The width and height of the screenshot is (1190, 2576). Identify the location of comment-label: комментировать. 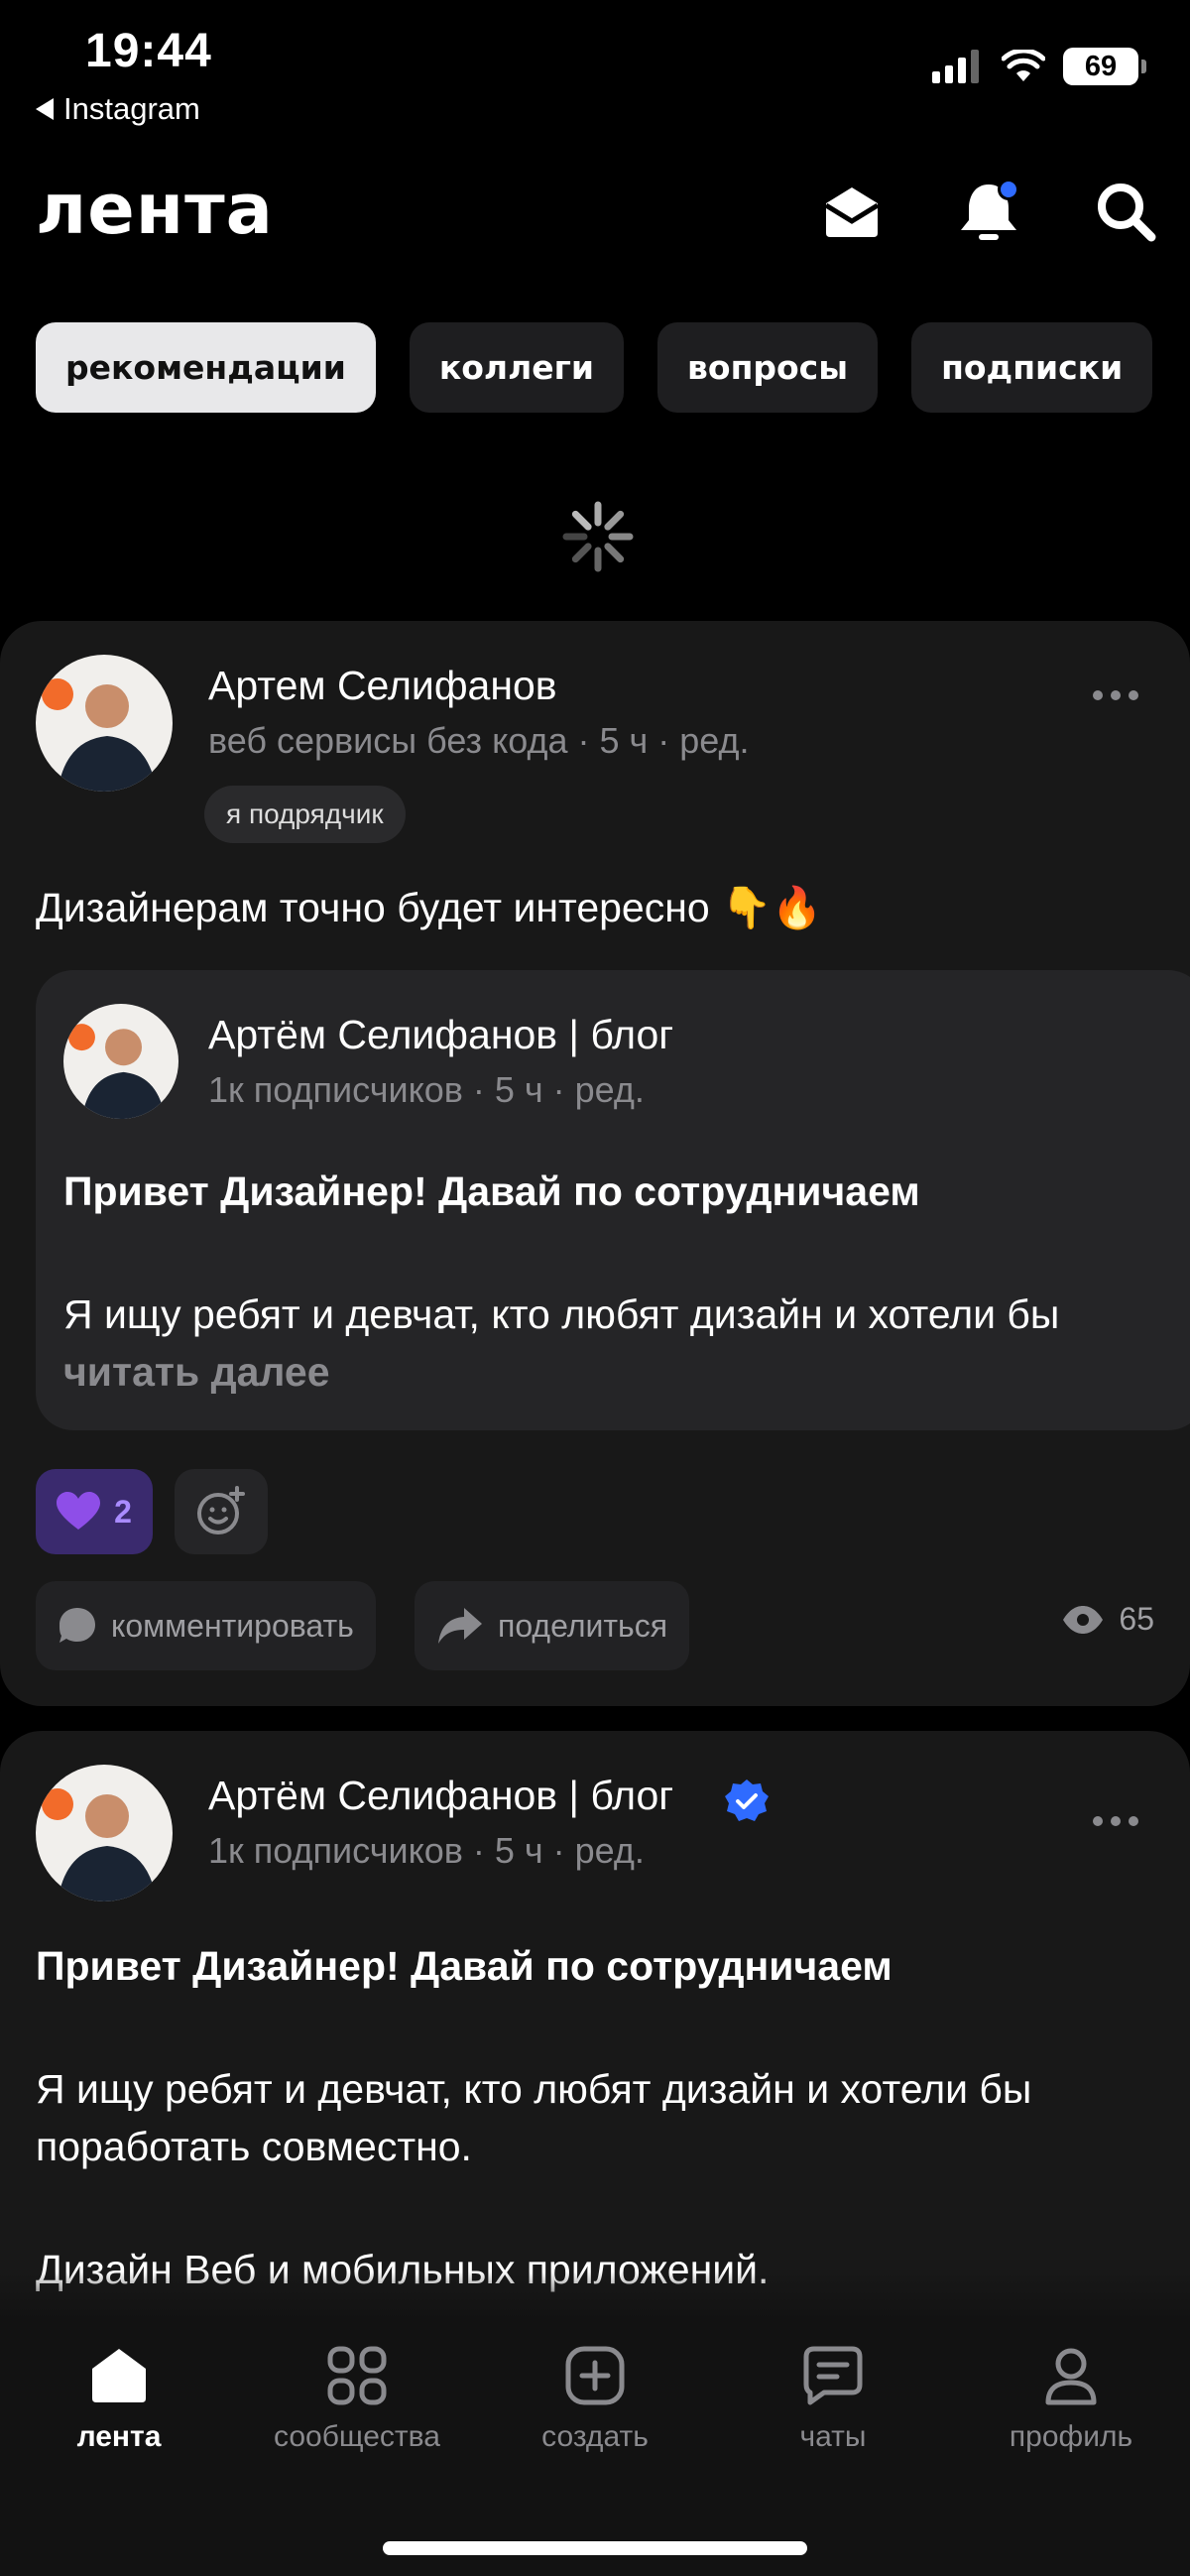
(232, 1625).